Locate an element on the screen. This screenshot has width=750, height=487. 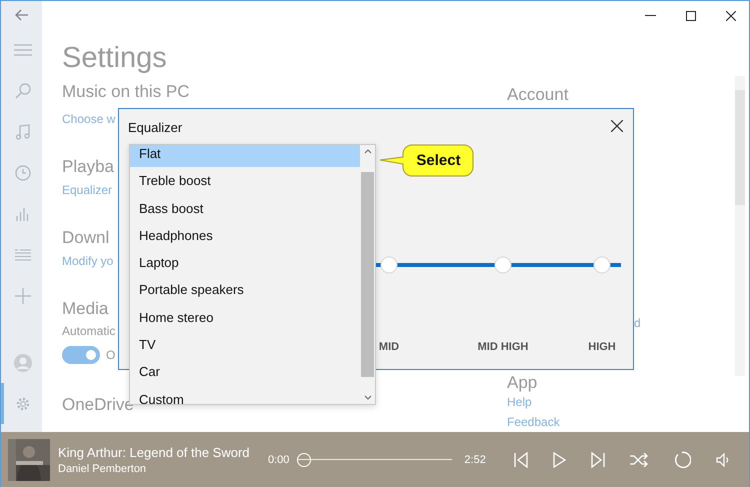
artist-name: Daniel Pemberton is located at coordinates (103, 468).